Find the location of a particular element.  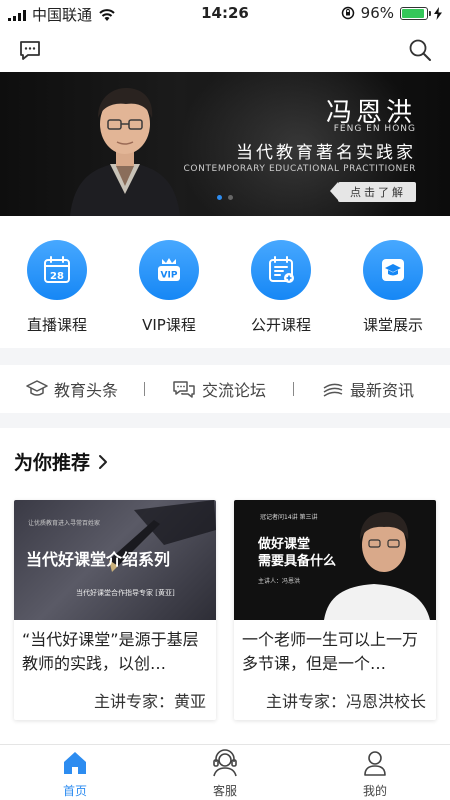

tab-label: 客服 is located at coordinates (224, 791).